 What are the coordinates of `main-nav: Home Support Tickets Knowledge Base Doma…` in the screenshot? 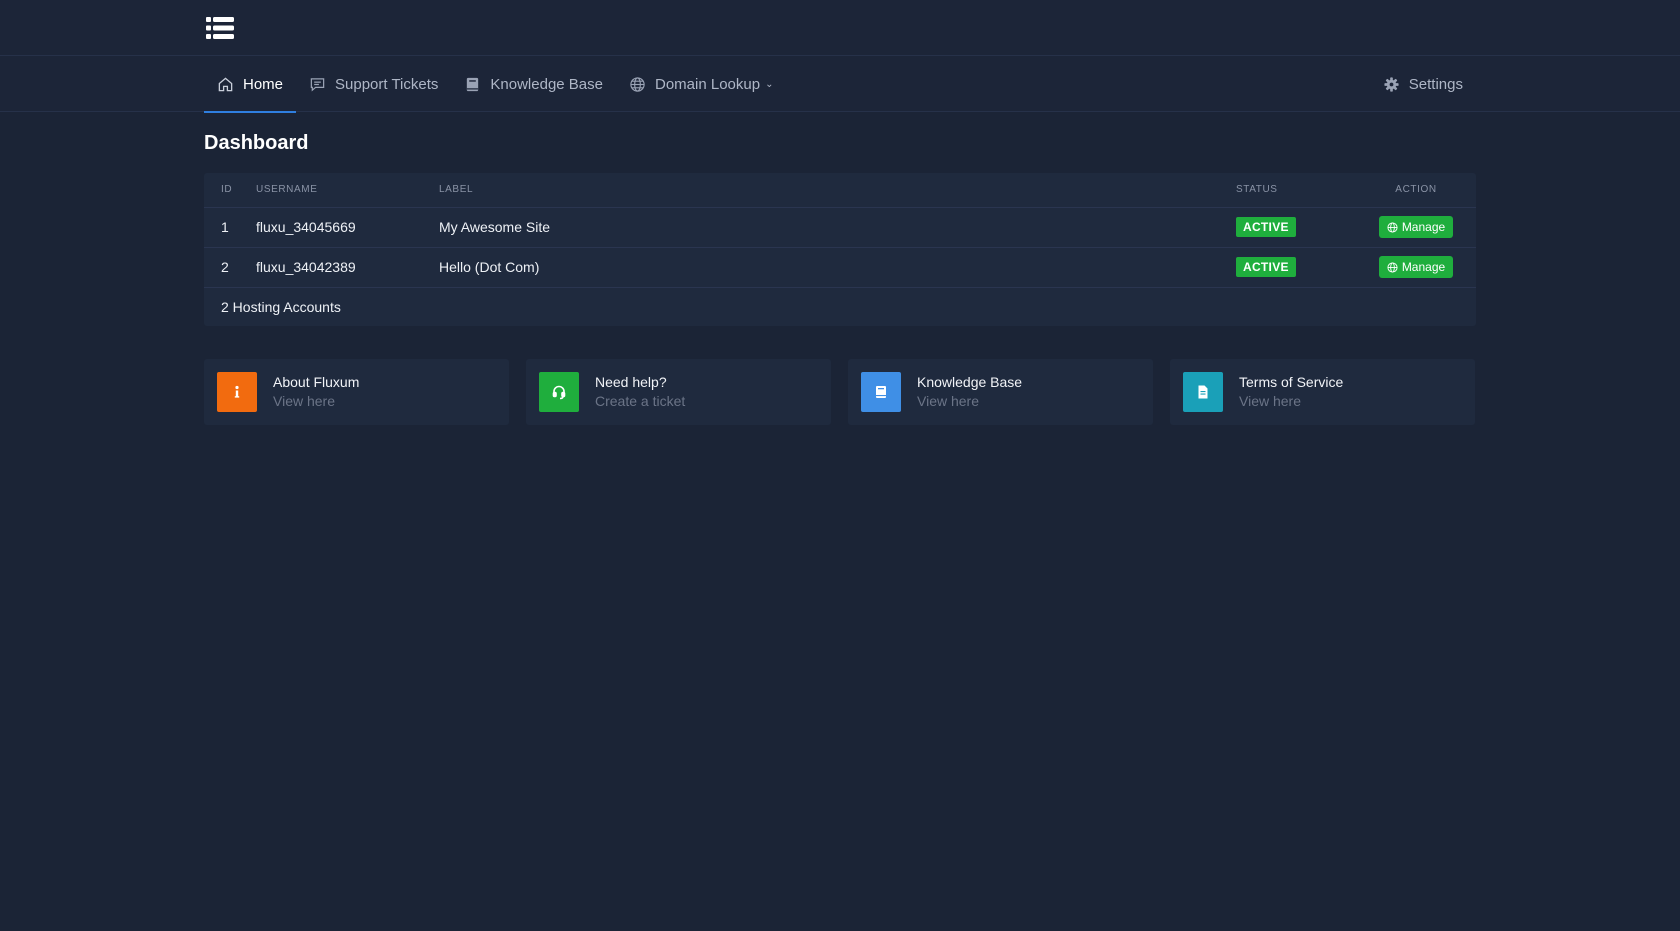 It's located at (840, 84).